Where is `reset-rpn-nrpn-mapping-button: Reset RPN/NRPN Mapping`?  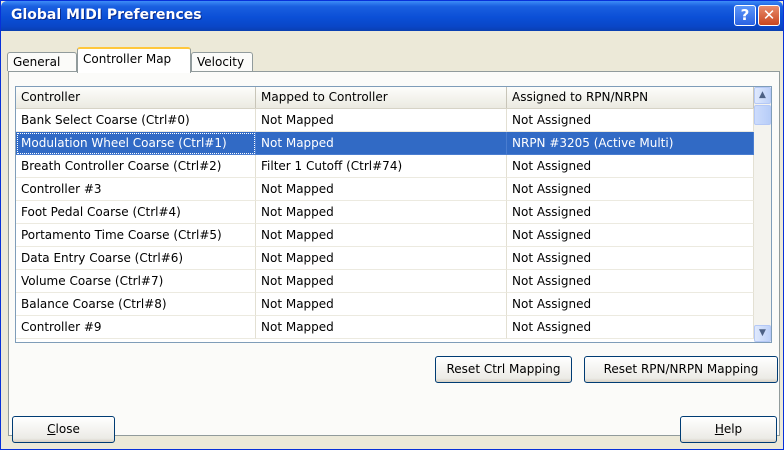 reset-rpn-nrpn-mapping-button: Reset RPN/NRPN Mapping is located at coordinates (681, 369).